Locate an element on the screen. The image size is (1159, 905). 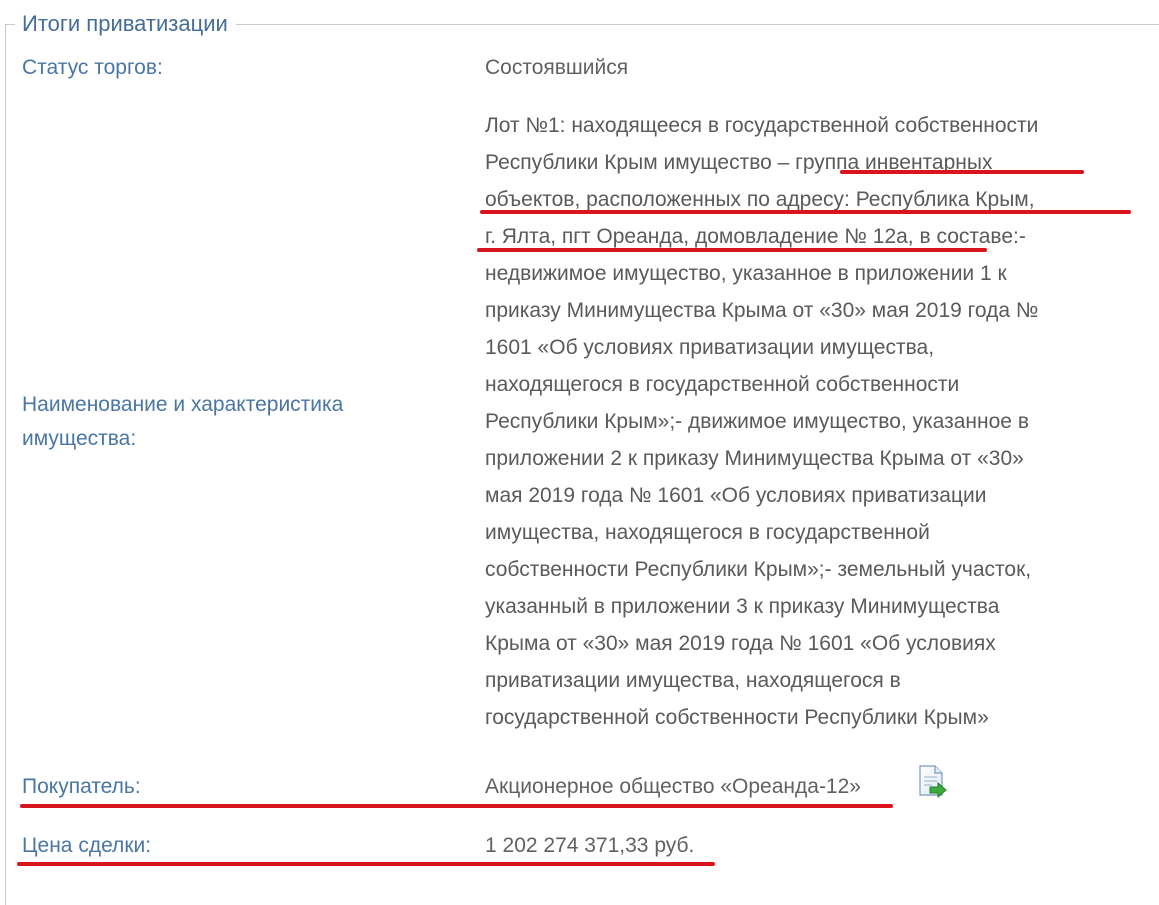
status-label: Статус торгов: is located at coordinates (92, 67).